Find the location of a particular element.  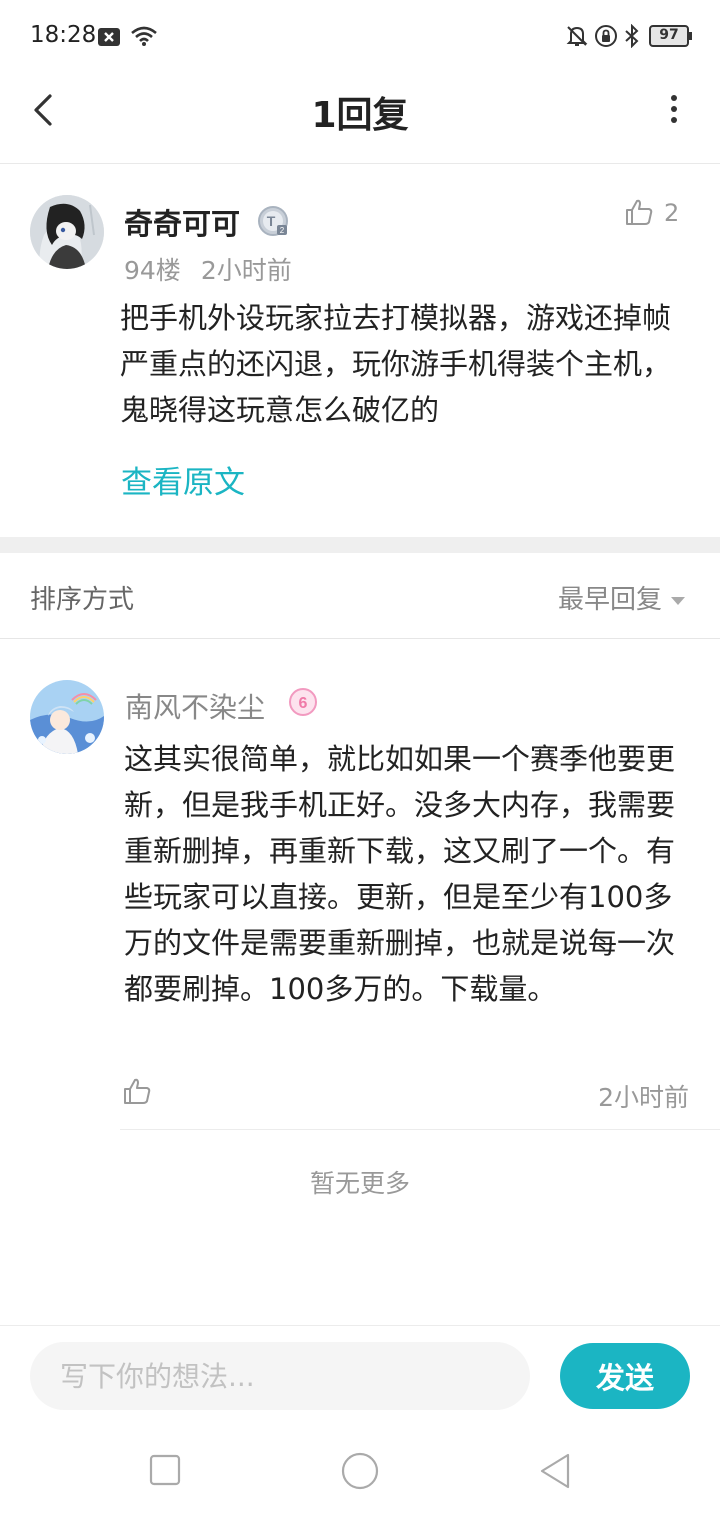

like-count: 2 is located at coordinates (672, 213).